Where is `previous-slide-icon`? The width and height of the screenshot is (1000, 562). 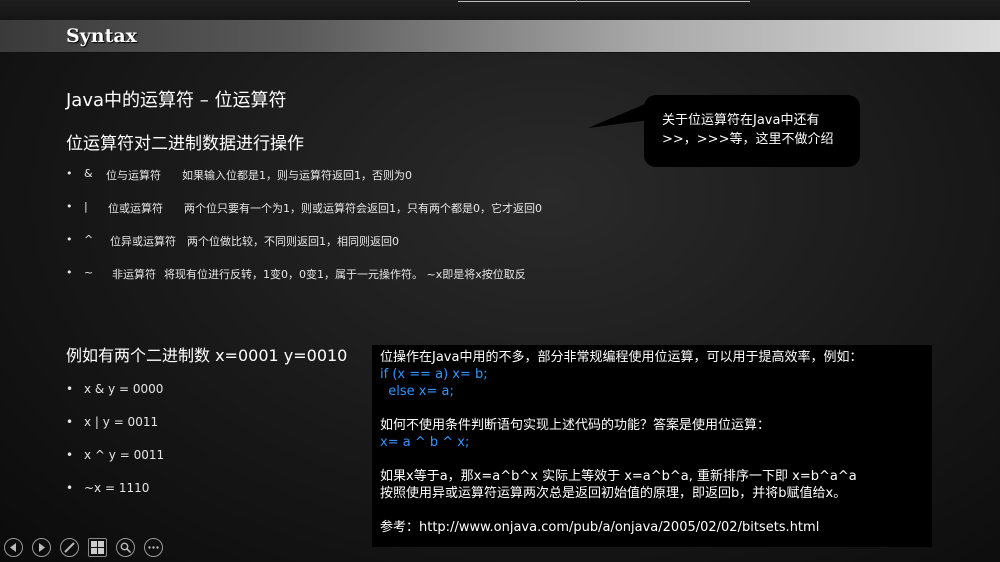 previous-slide-icon is located at coordinates (13, 547).